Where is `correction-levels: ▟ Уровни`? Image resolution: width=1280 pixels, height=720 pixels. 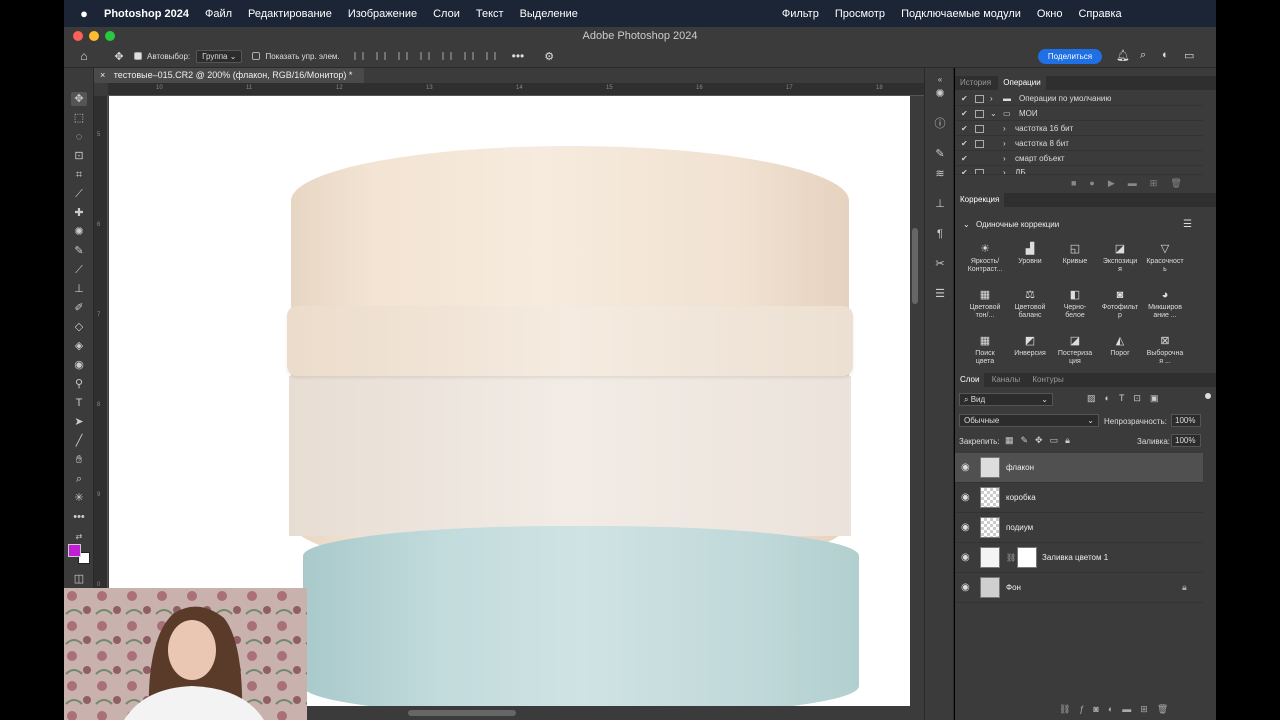 correction-levels: ▟ Уровни is located at coordinates (1030, 254).